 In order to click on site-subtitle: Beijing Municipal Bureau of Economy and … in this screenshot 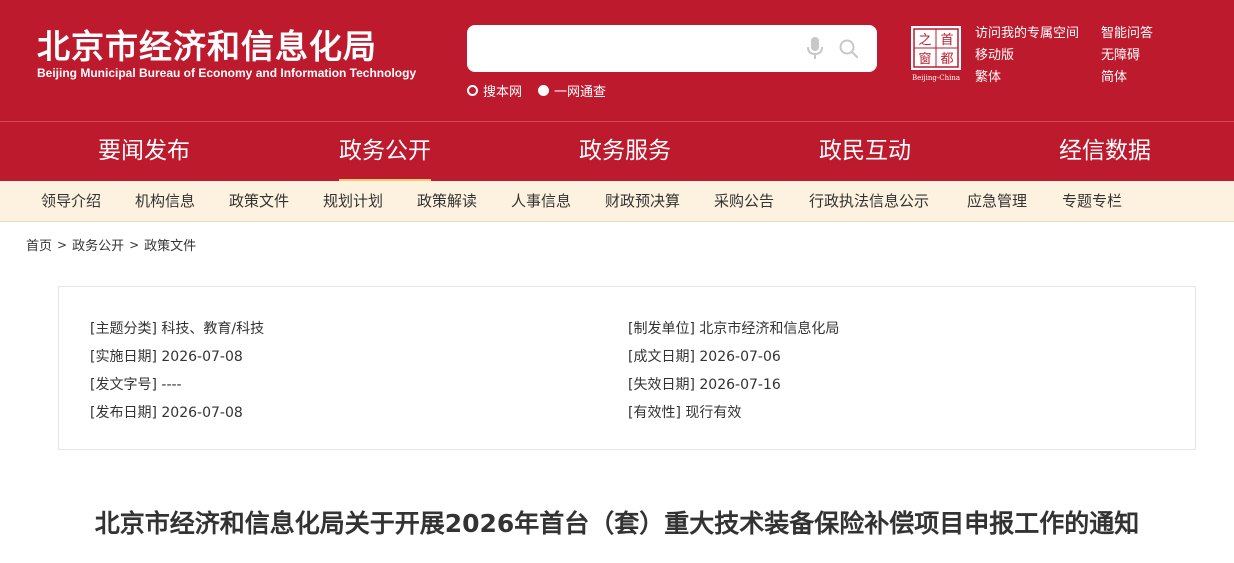, I will do `click(227, 73)`.